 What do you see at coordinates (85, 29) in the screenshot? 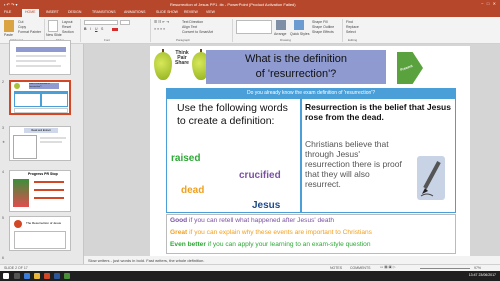
I see `bold-icon: B` at bounding box center [85, 29].